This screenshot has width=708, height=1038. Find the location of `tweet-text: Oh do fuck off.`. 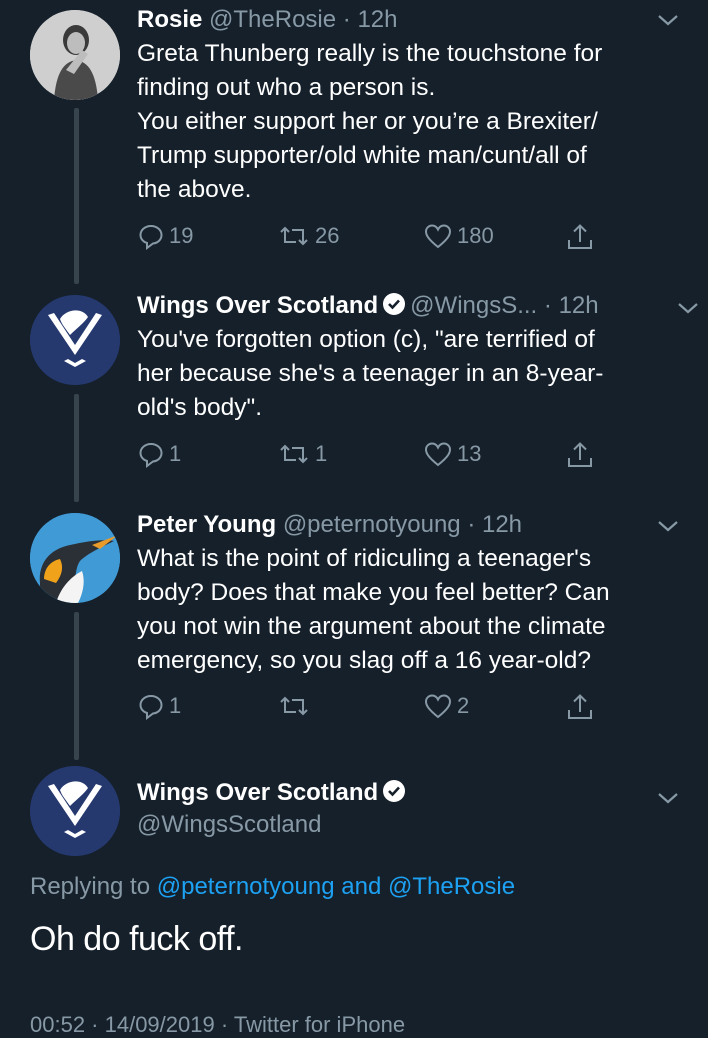

tweet-text: Oh do fuck off. is located at coordinates (137, 939).